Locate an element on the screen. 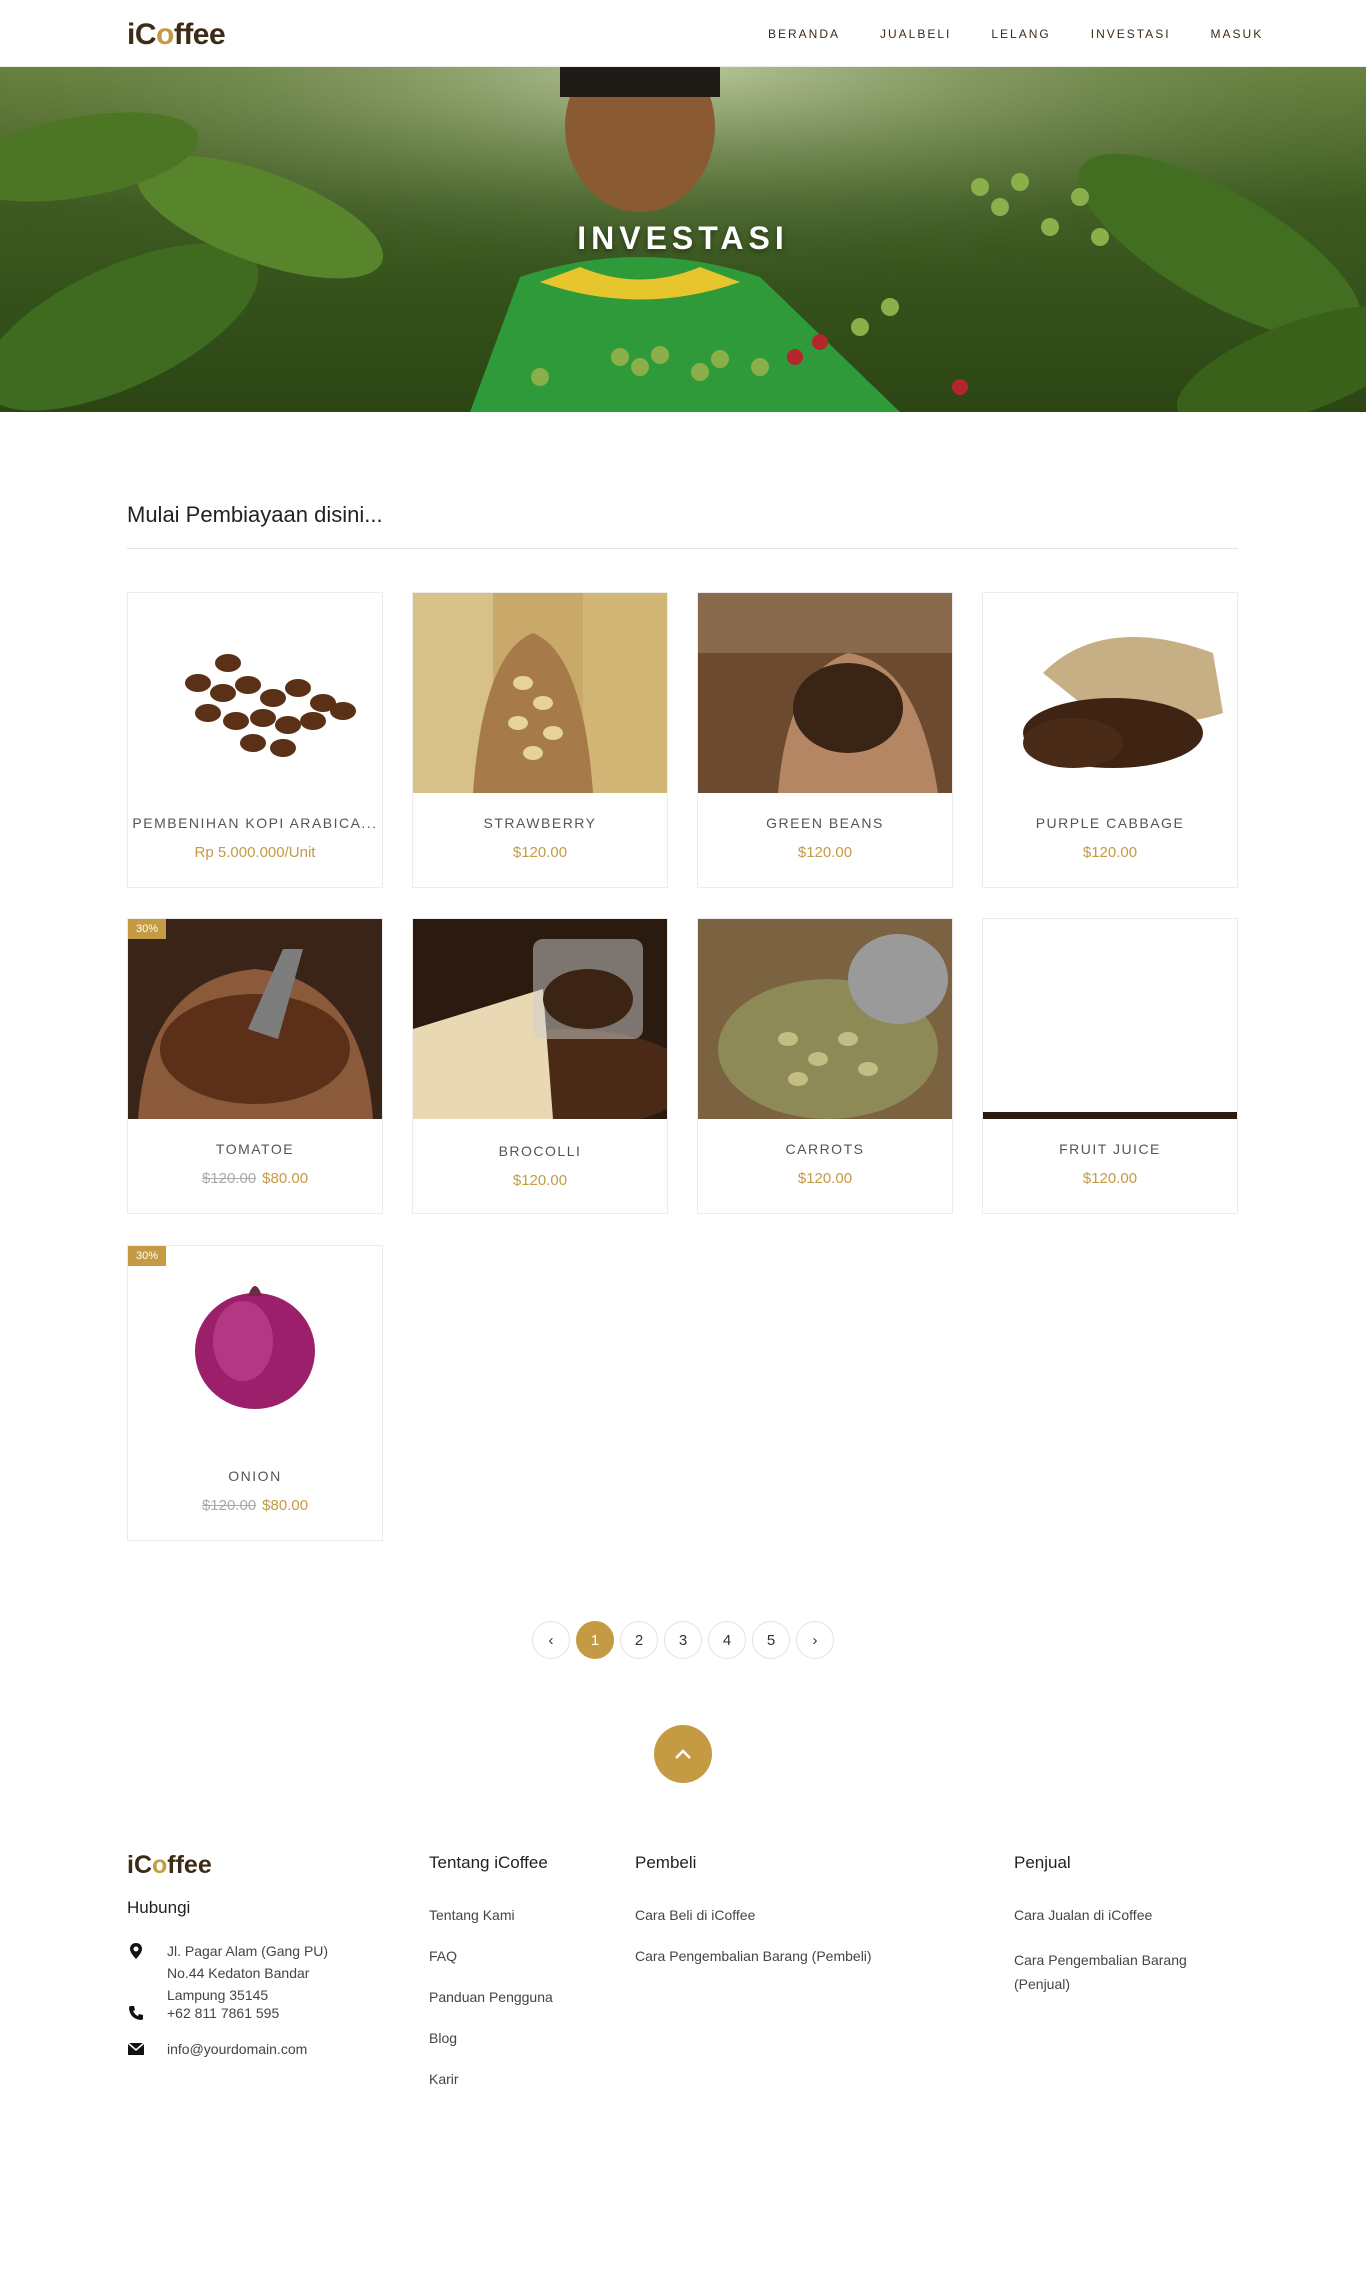  product-image-strip is located at coordinates (1110, 1115).